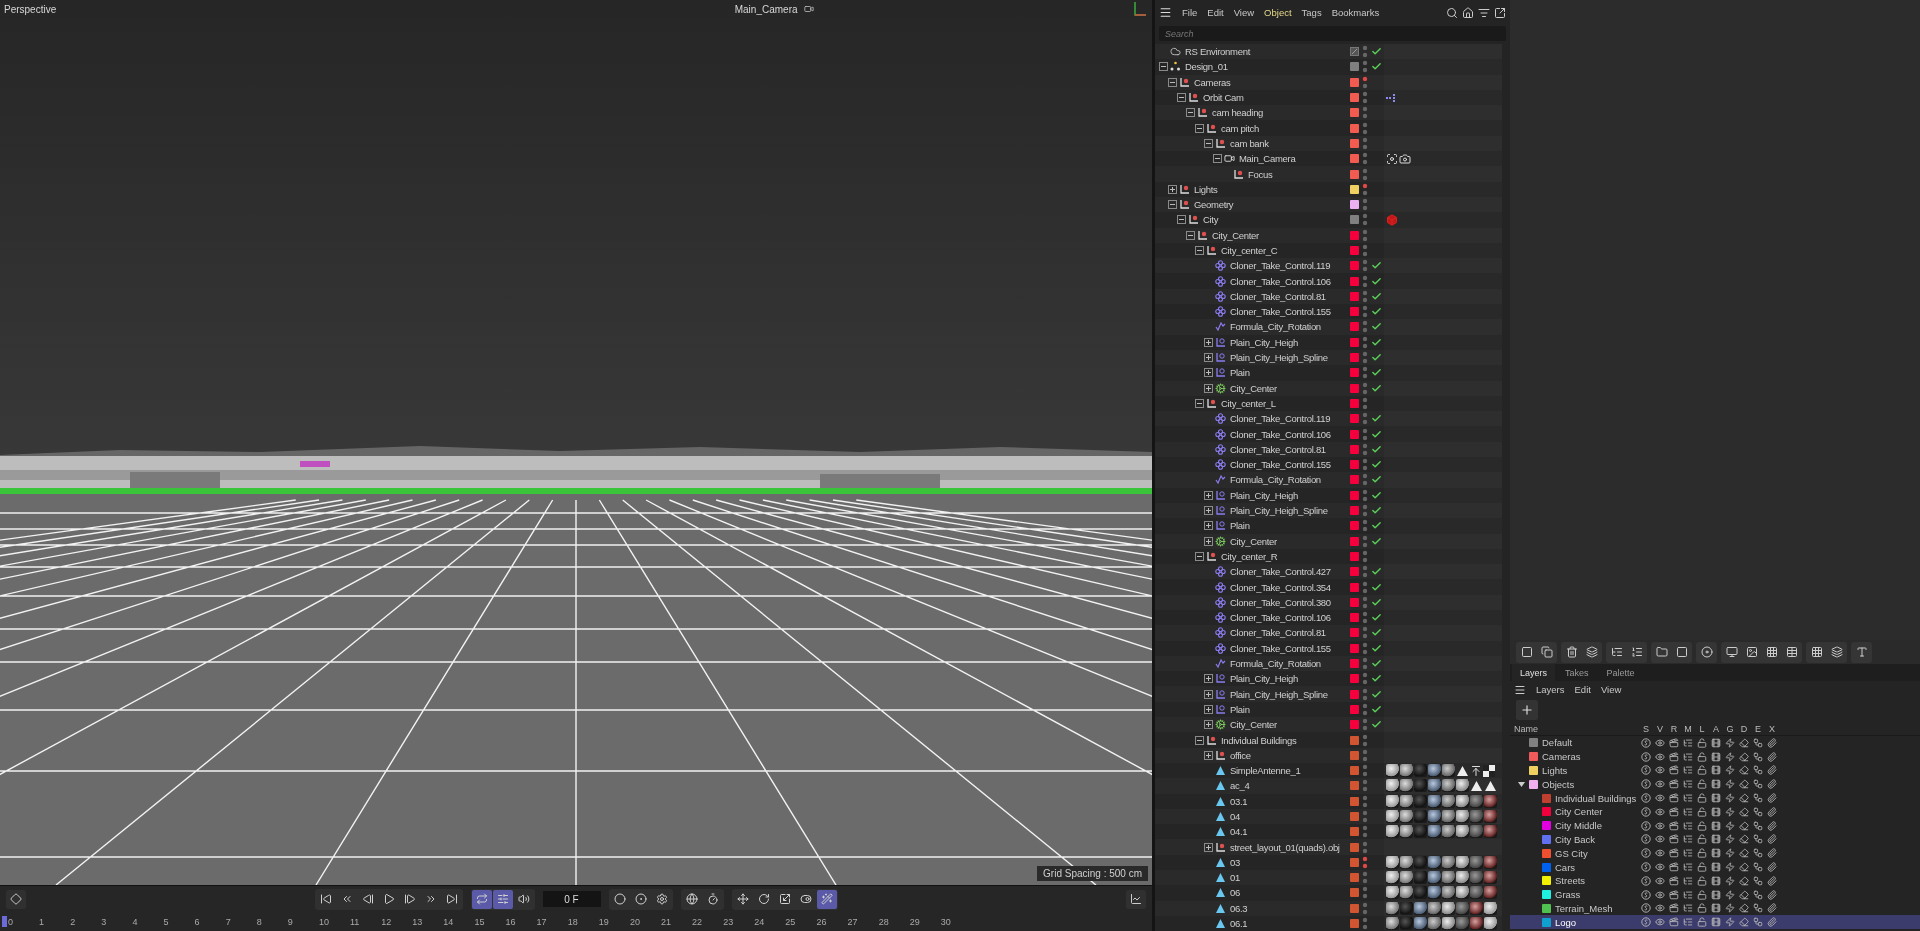 The height and width of the screenshot is (931, 1920). What do you see at coordinates (324, 921) in the screenshot?
I see `frame-number: 10` at bounding box center [324, 921].